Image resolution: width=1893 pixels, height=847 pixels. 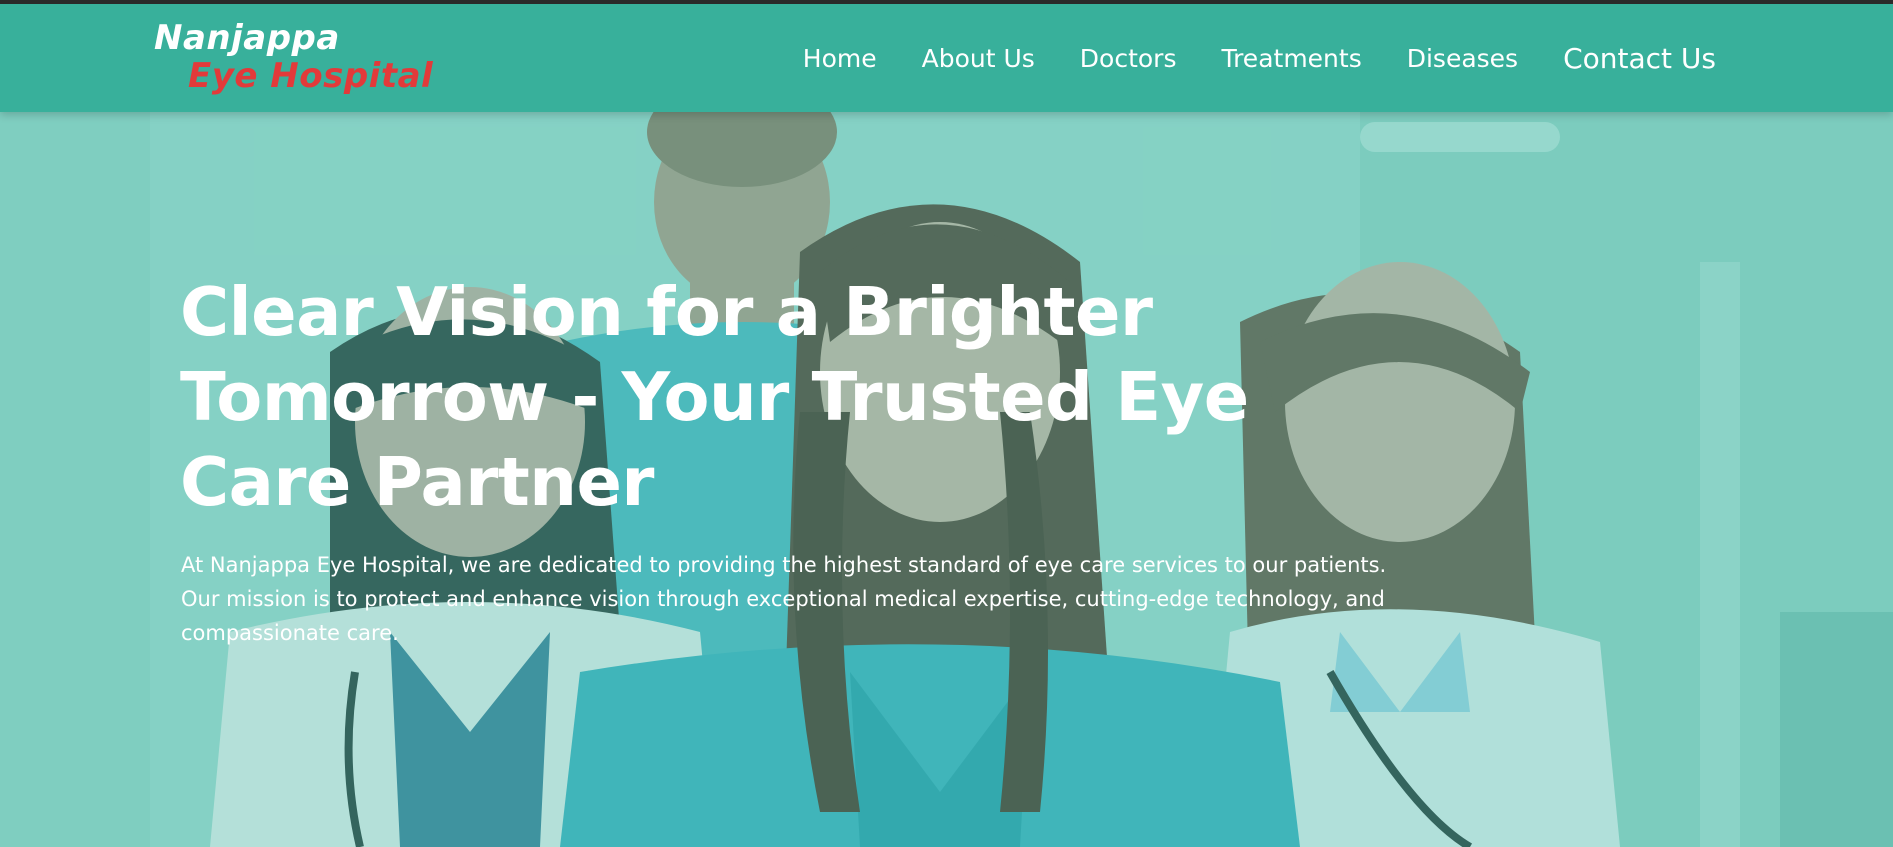 What do you see at coordinates (1291, 58) in the screenshot?
I see `nav-treatments: Treatments` at bounding box center [1291, 58].